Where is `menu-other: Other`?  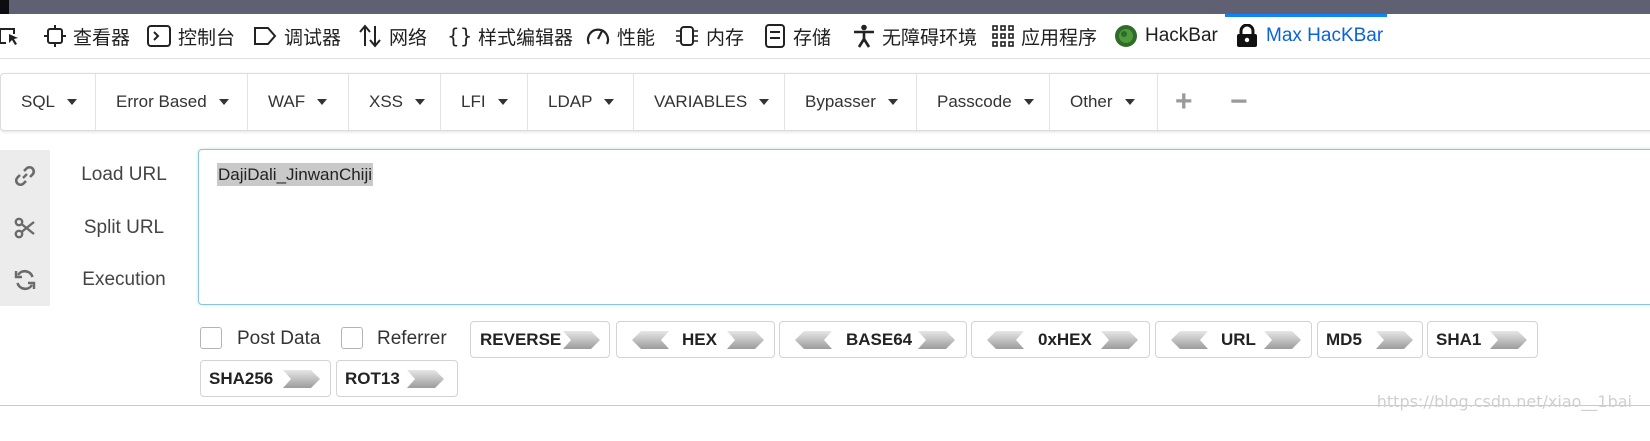
menu-other: Other is located at coordinates (1104, 102).